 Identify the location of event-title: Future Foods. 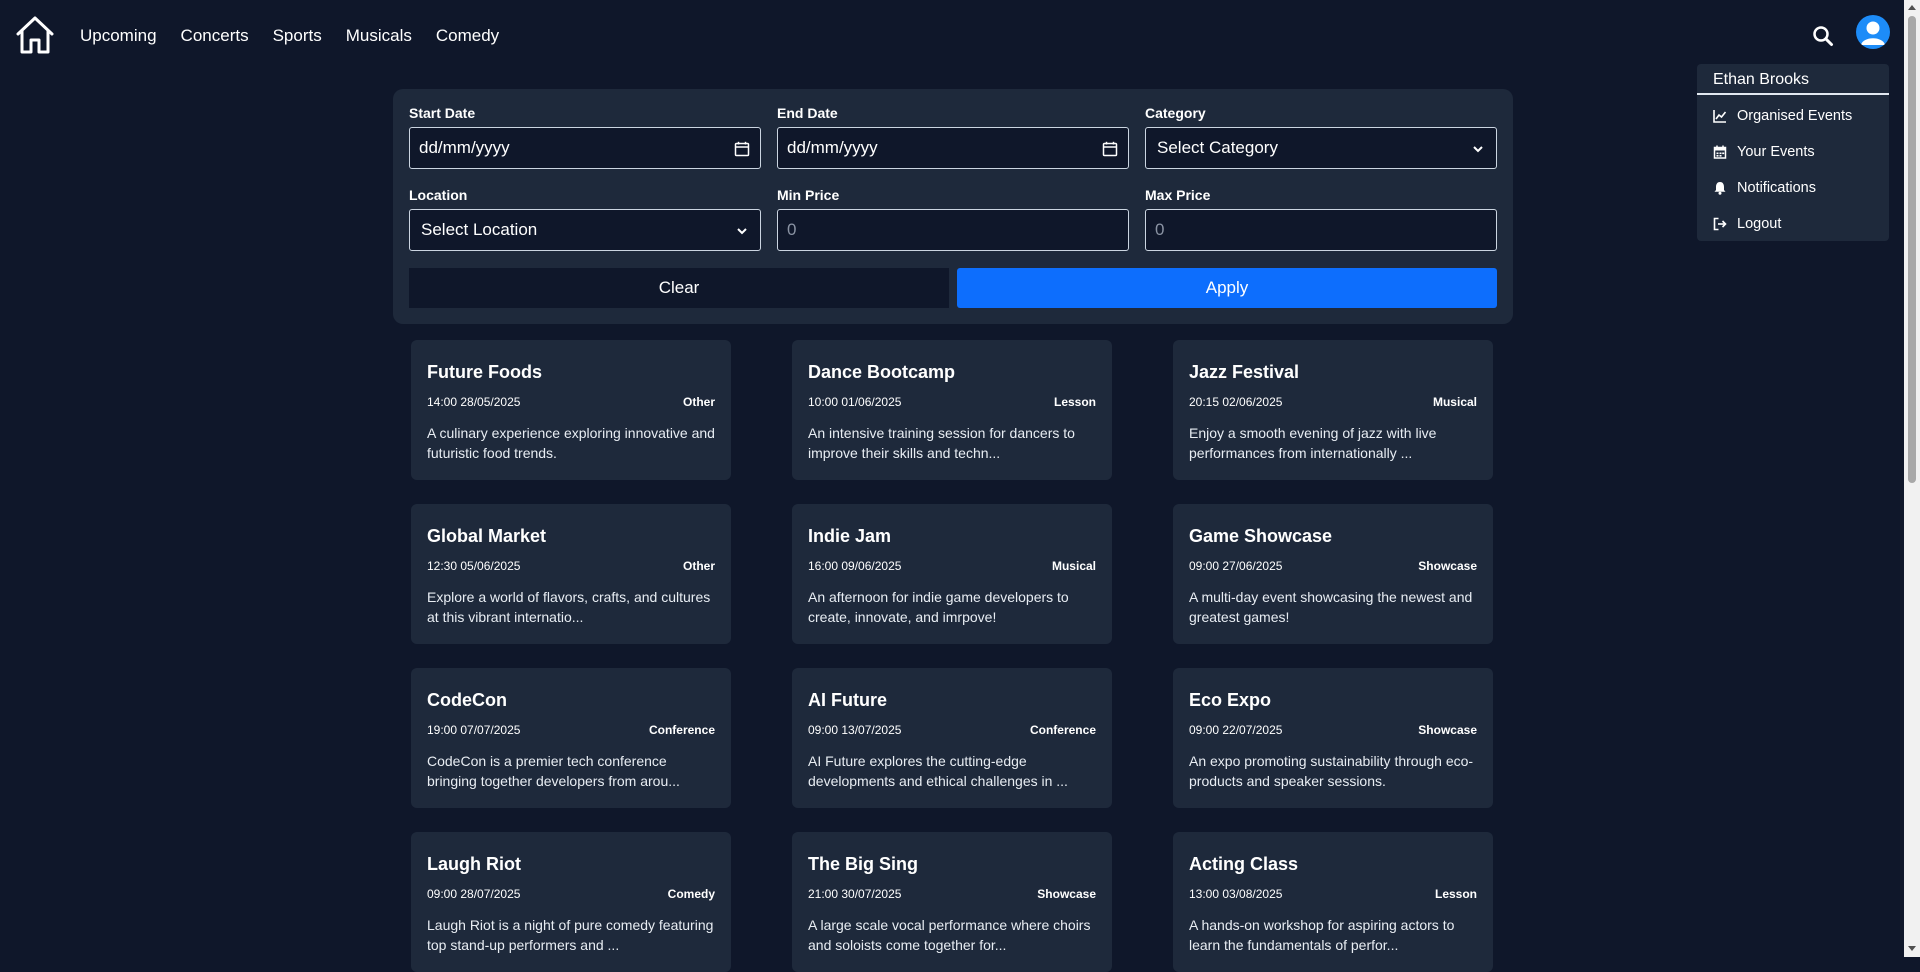
(484, 372).